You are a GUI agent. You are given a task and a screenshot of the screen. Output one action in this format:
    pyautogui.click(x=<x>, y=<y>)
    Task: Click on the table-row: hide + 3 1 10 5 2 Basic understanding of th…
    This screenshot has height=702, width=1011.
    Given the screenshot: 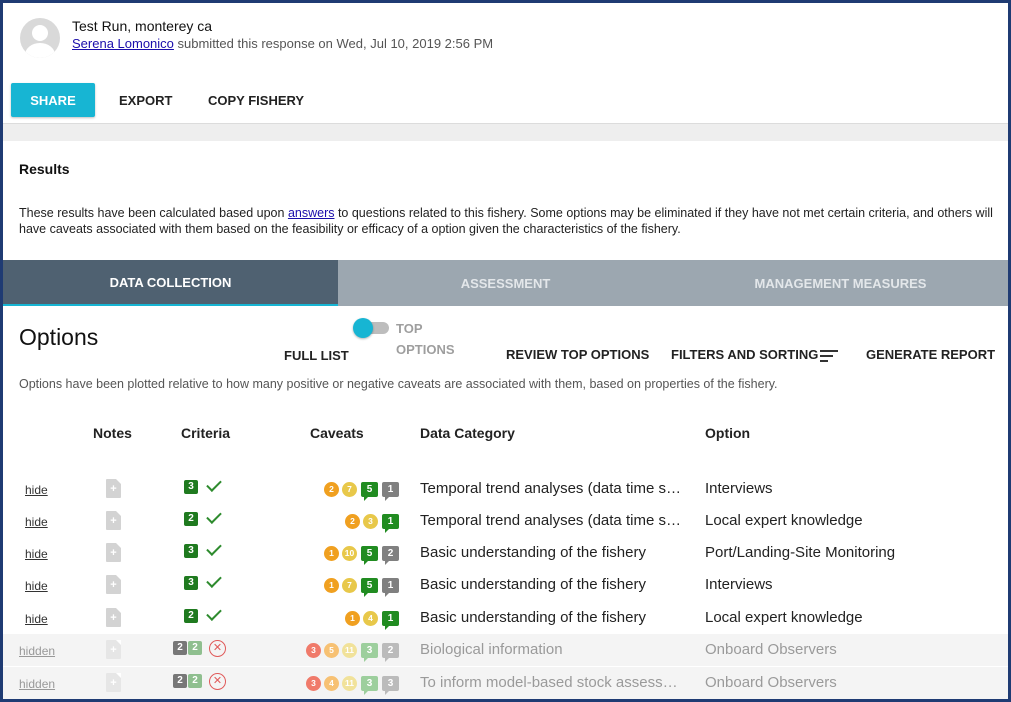 What is the action you would take?
    pyautogui.click(x=505, y=553)
    